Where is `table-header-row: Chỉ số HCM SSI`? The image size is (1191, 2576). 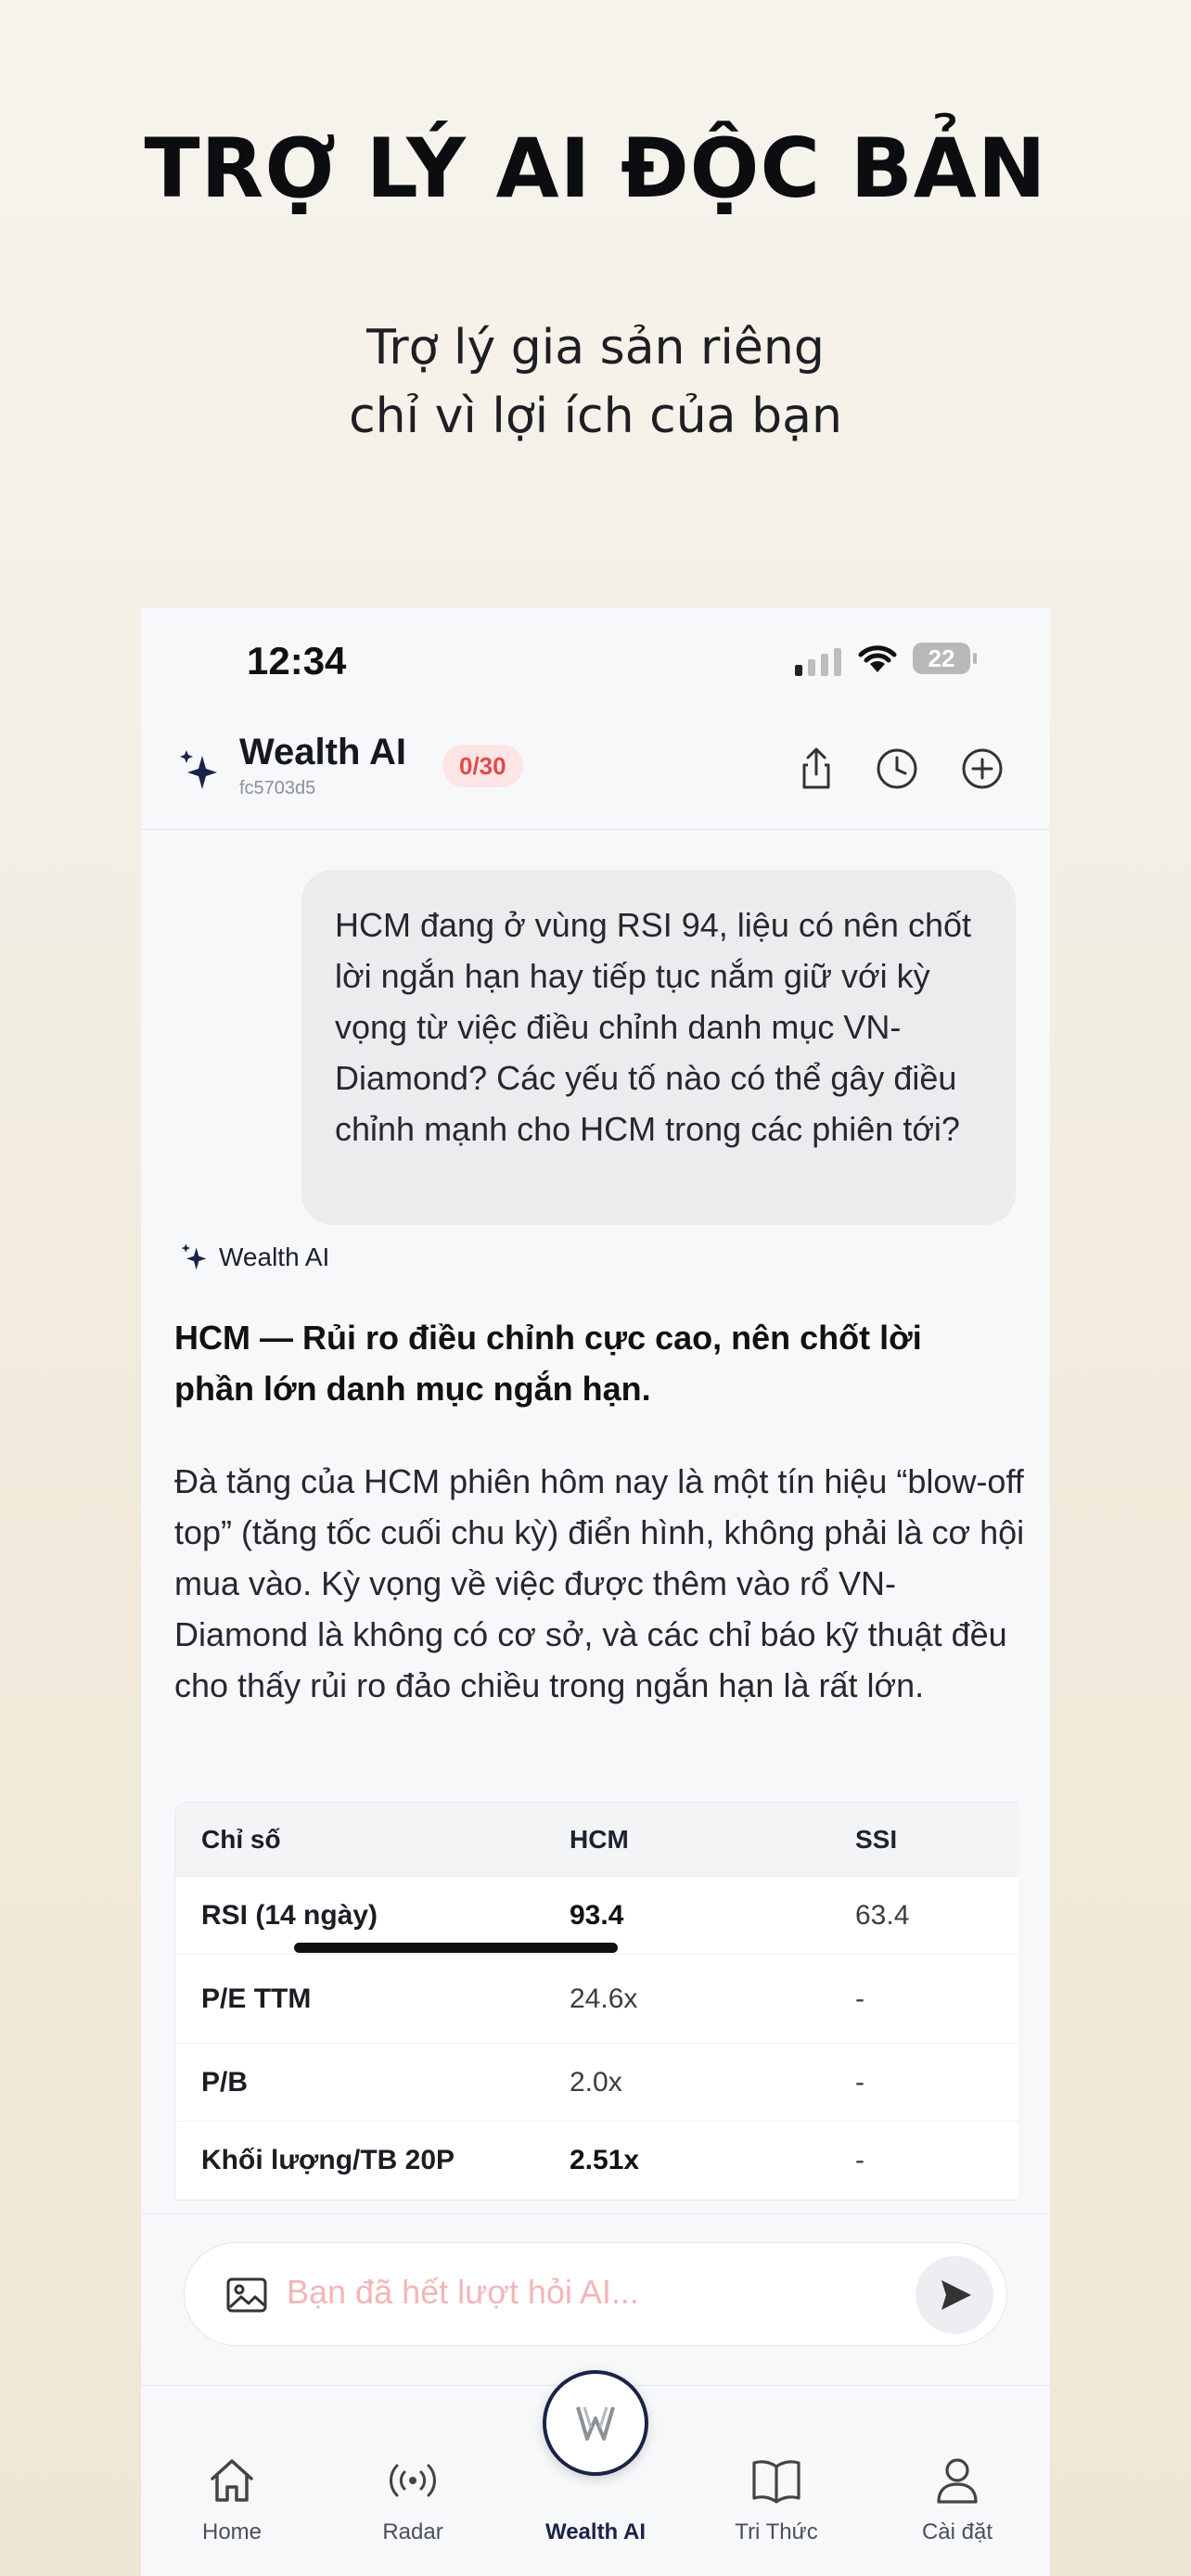 table-header-row: Chỉ số HCM SSI is located at coordinates (597, 1840).